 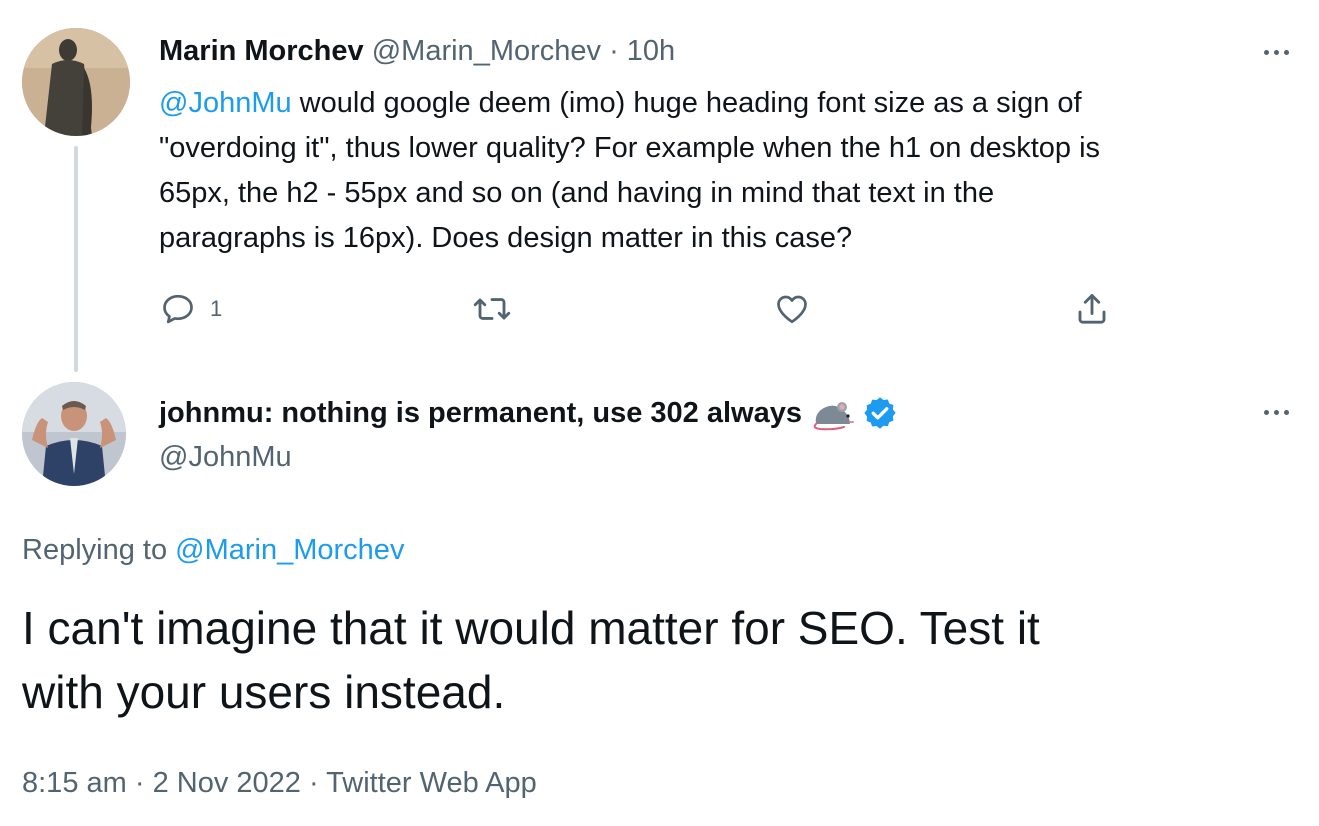 I want to click on replying-to-link: @Marin_Morchev, so click(x=289, y=550).